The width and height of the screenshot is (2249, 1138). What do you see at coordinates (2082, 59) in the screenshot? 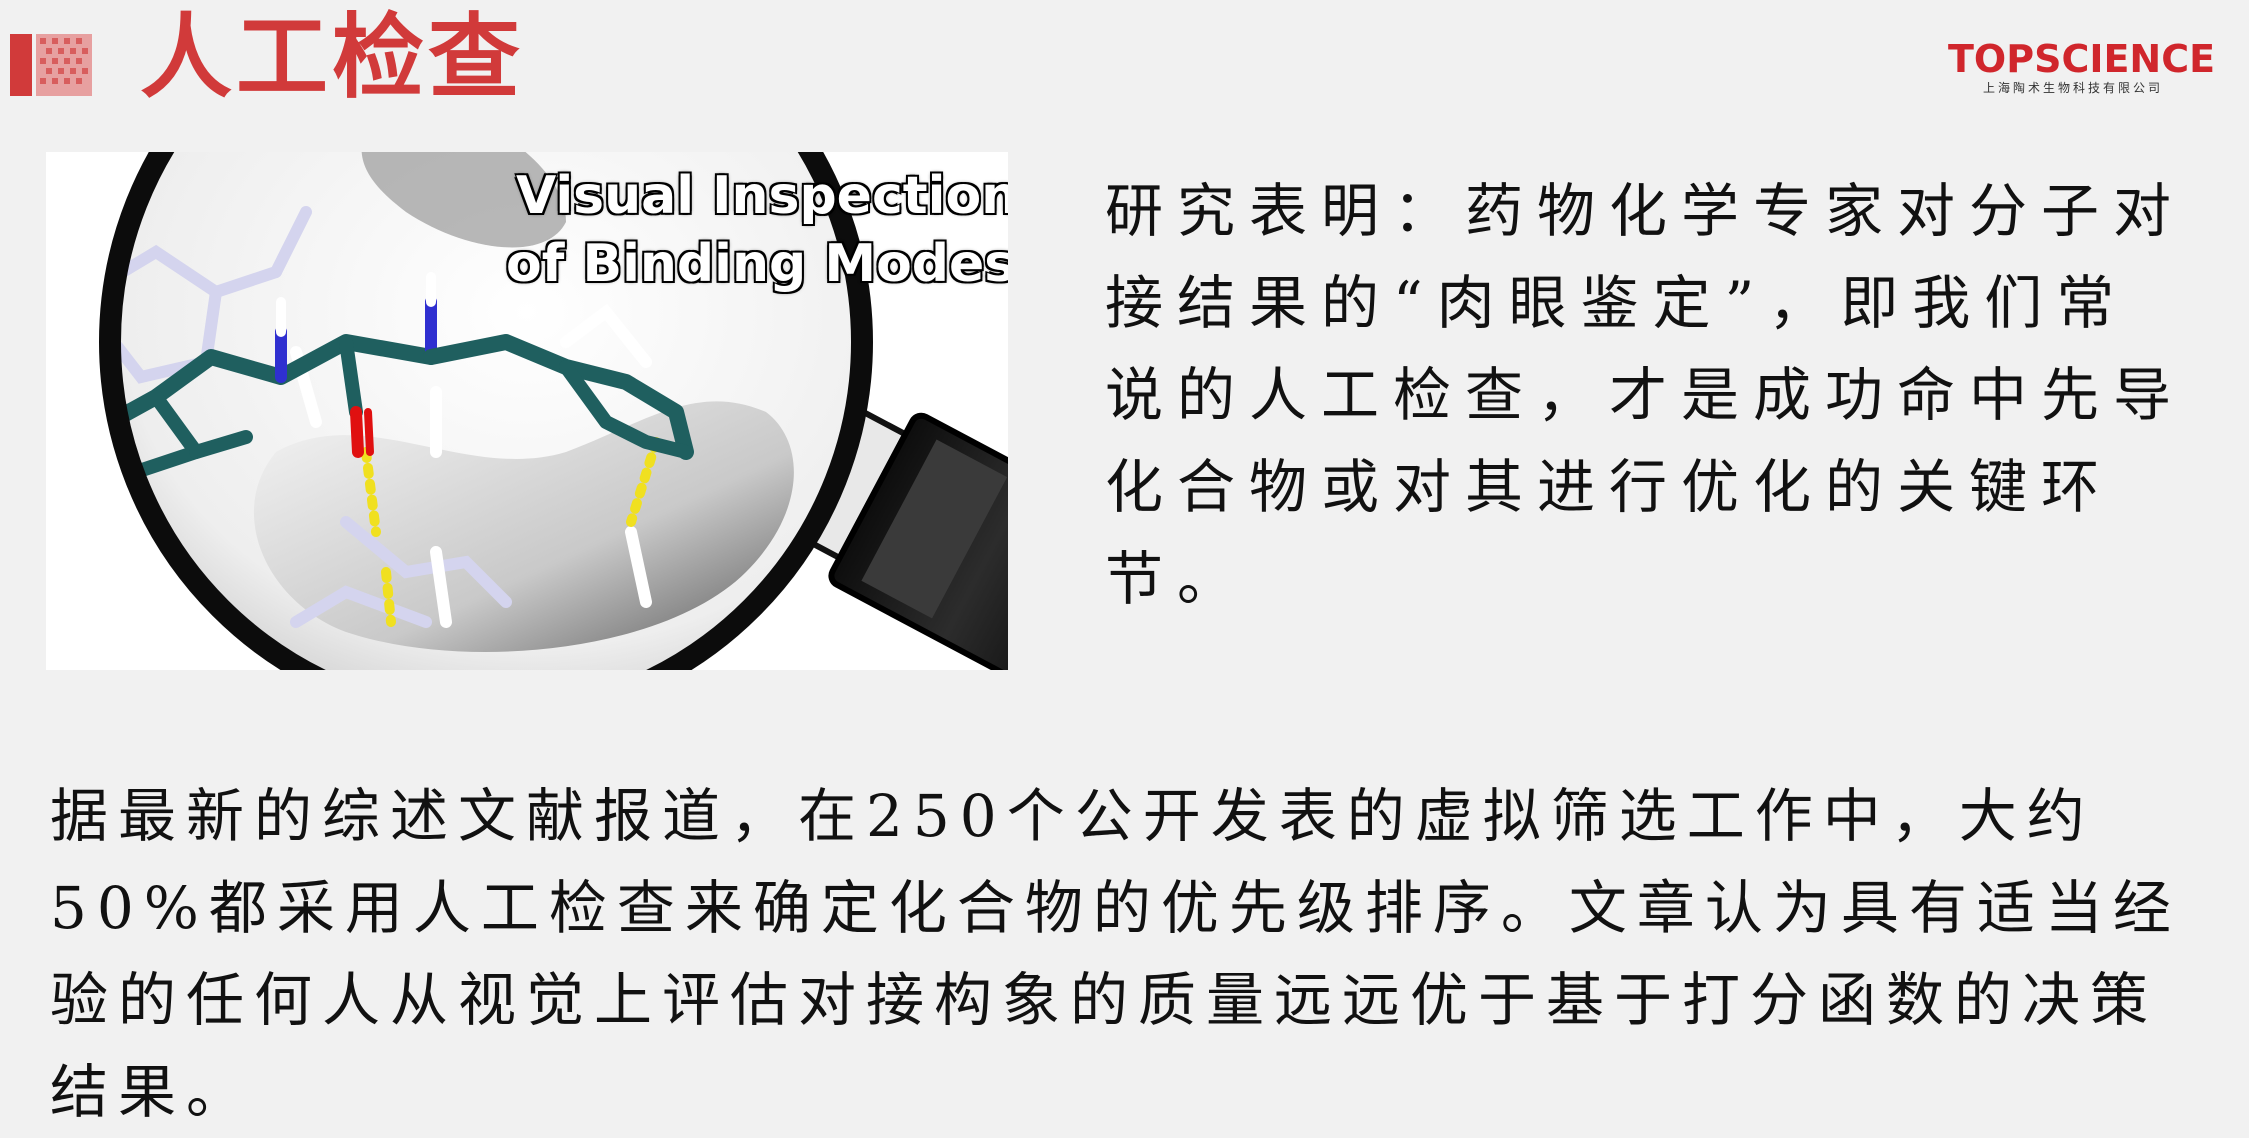
I see `logo-brand: TOPSCIENCE` at bounding box center [2082, 59].